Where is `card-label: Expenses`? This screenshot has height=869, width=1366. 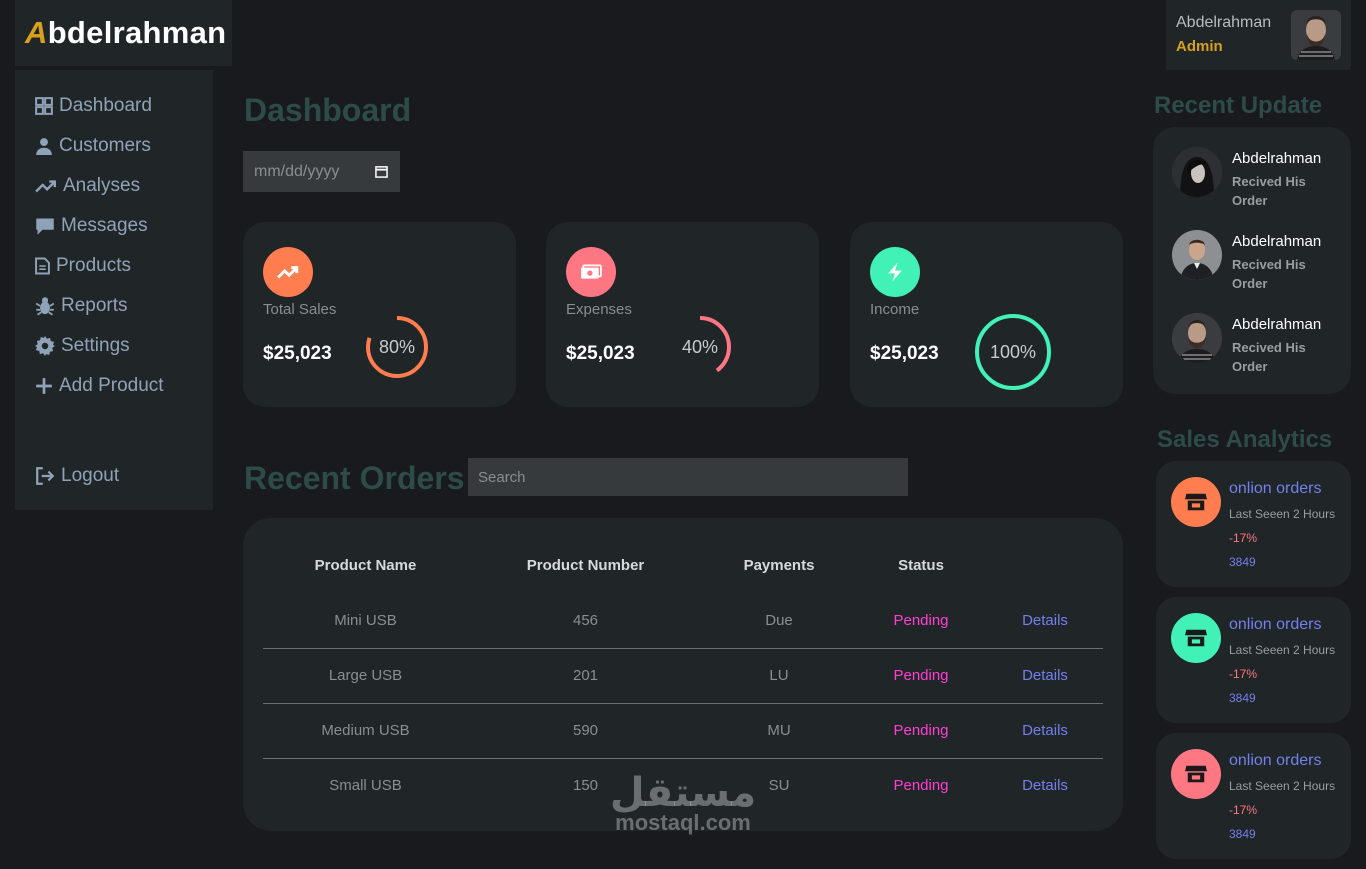 card-label: Expenses is located at coordinates (599, 309).